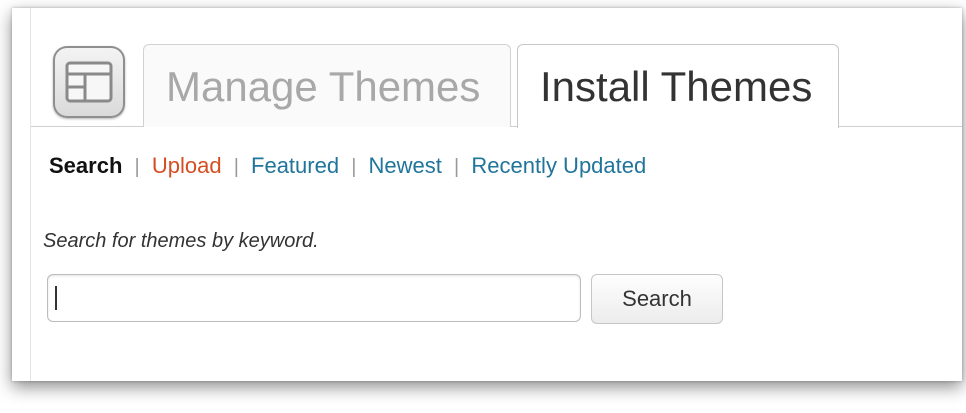  Describe the element at coordinates (85, 166) in the screenshot. I see `subnav-item-search: Search` at that location.